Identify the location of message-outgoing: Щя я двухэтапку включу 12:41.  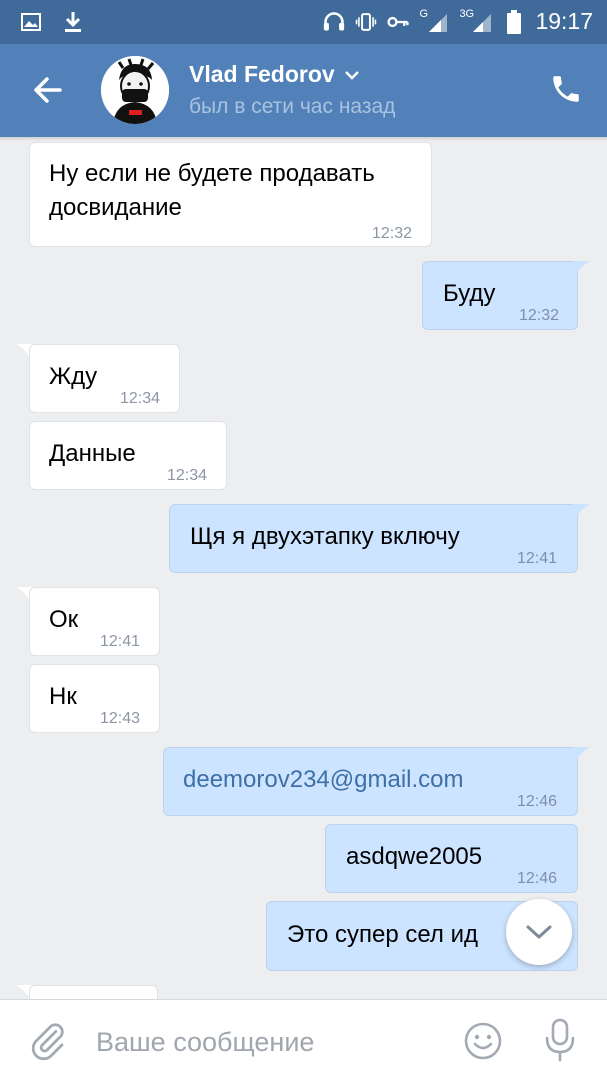
(373, 538).